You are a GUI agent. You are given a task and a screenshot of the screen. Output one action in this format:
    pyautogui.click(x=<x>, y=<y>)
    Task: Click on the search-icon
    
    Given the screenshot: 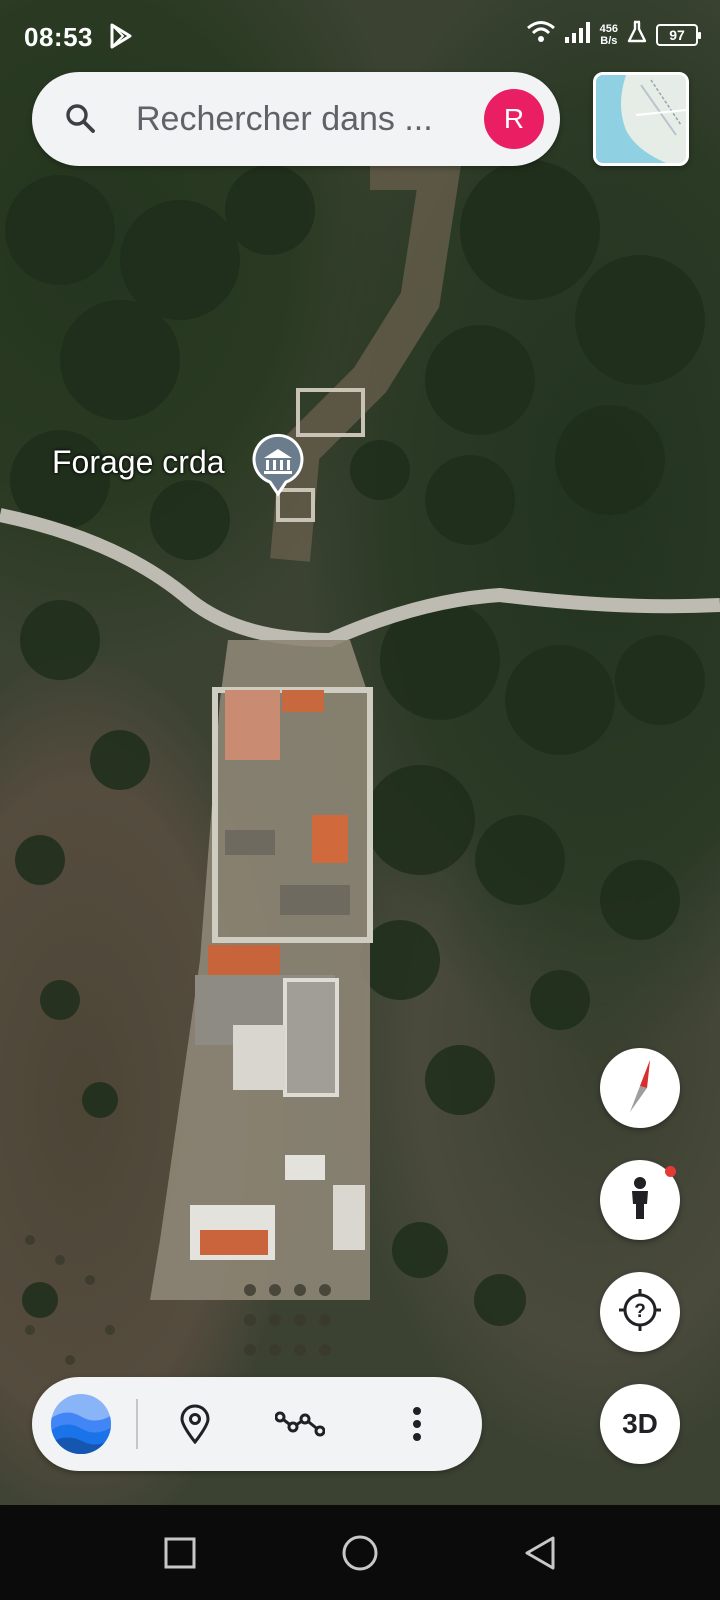 What is the action you would take?
    pyautogui.click(x=81, y=121)
    